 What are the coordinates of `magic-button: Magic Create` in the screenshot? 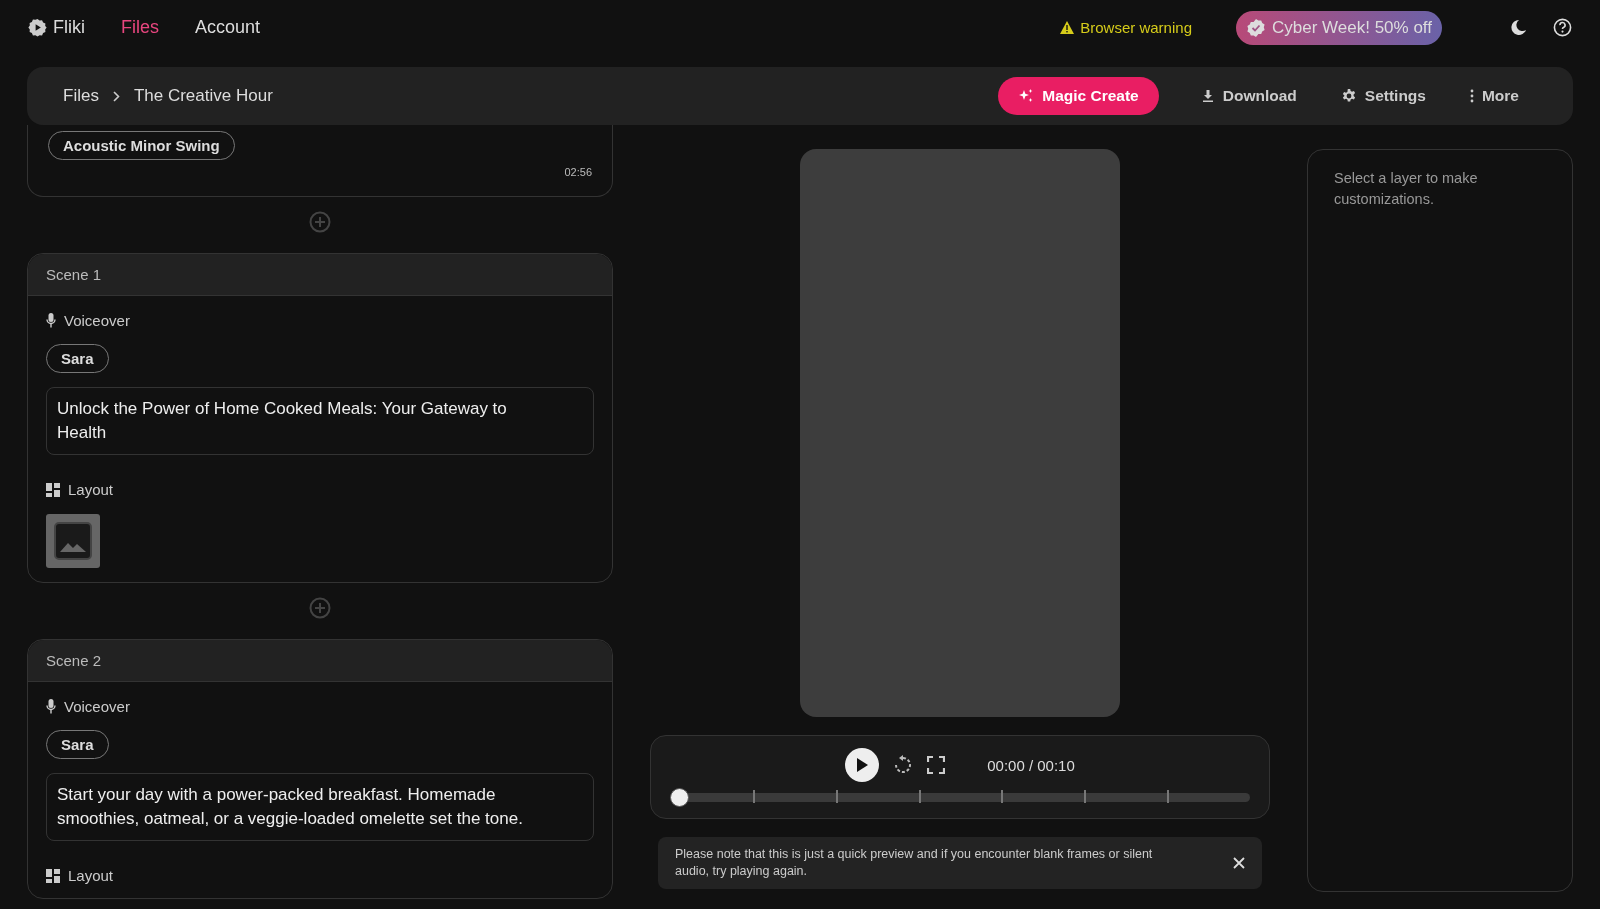 It's located at (1078, 96).